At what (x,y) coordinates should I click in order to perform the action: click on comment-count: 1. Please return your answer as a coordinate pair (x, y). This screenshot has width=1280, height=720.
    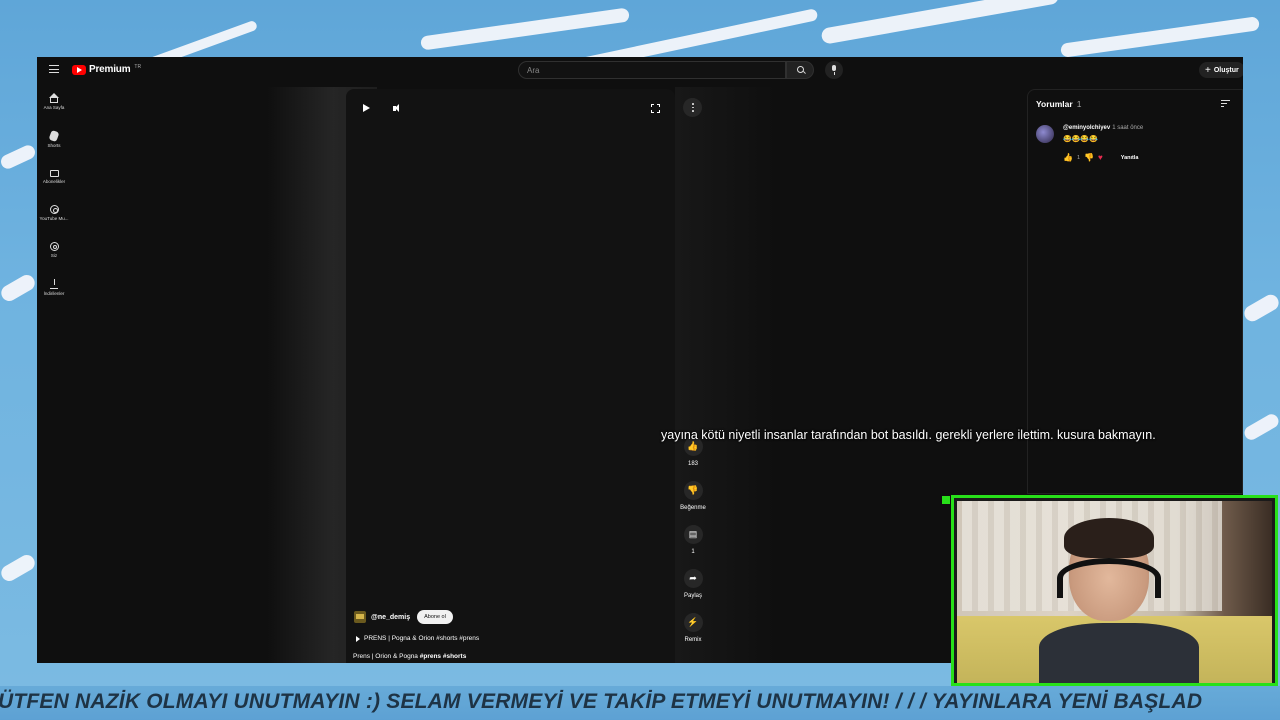
    Looking at the image, I should click on (693, 552).